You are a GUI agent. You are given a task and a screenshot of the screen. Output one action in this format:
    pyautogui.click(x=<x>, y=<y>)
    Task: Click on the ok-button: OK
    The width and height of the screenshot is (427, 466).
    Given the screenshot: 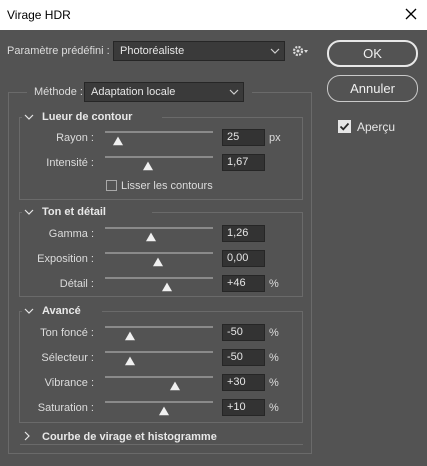 What is the action you would take?
    pyautogui.click(x=372, y=53)
    